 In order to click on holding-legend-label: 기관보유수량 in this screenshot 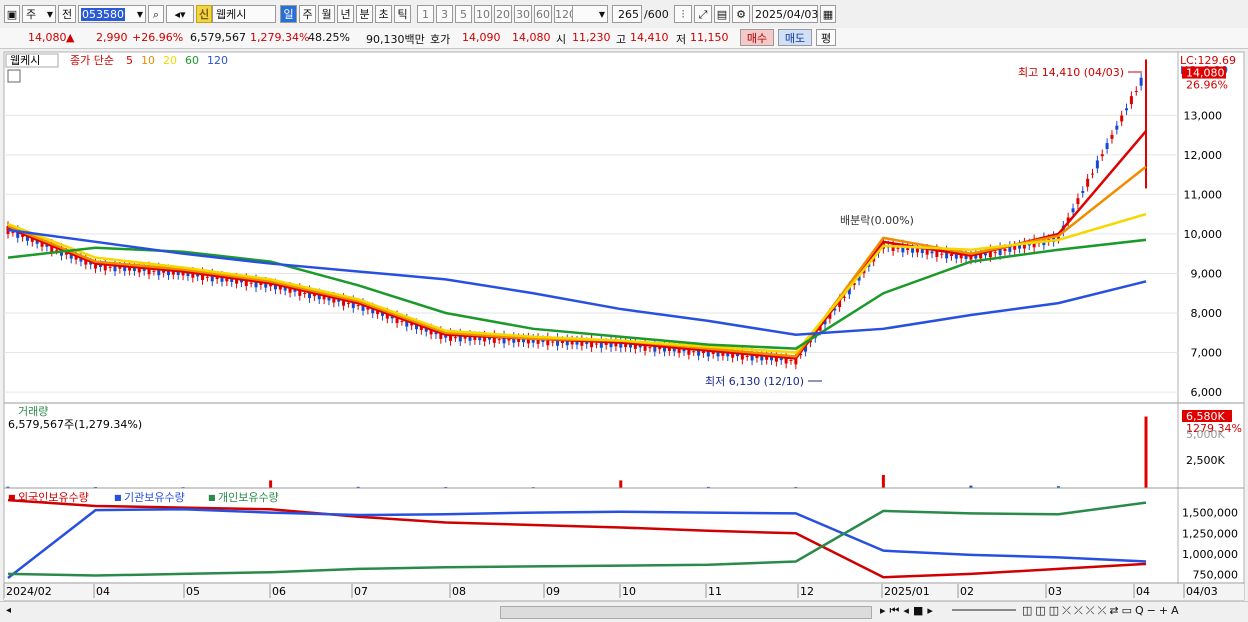, I will do `click(154, 497)`.